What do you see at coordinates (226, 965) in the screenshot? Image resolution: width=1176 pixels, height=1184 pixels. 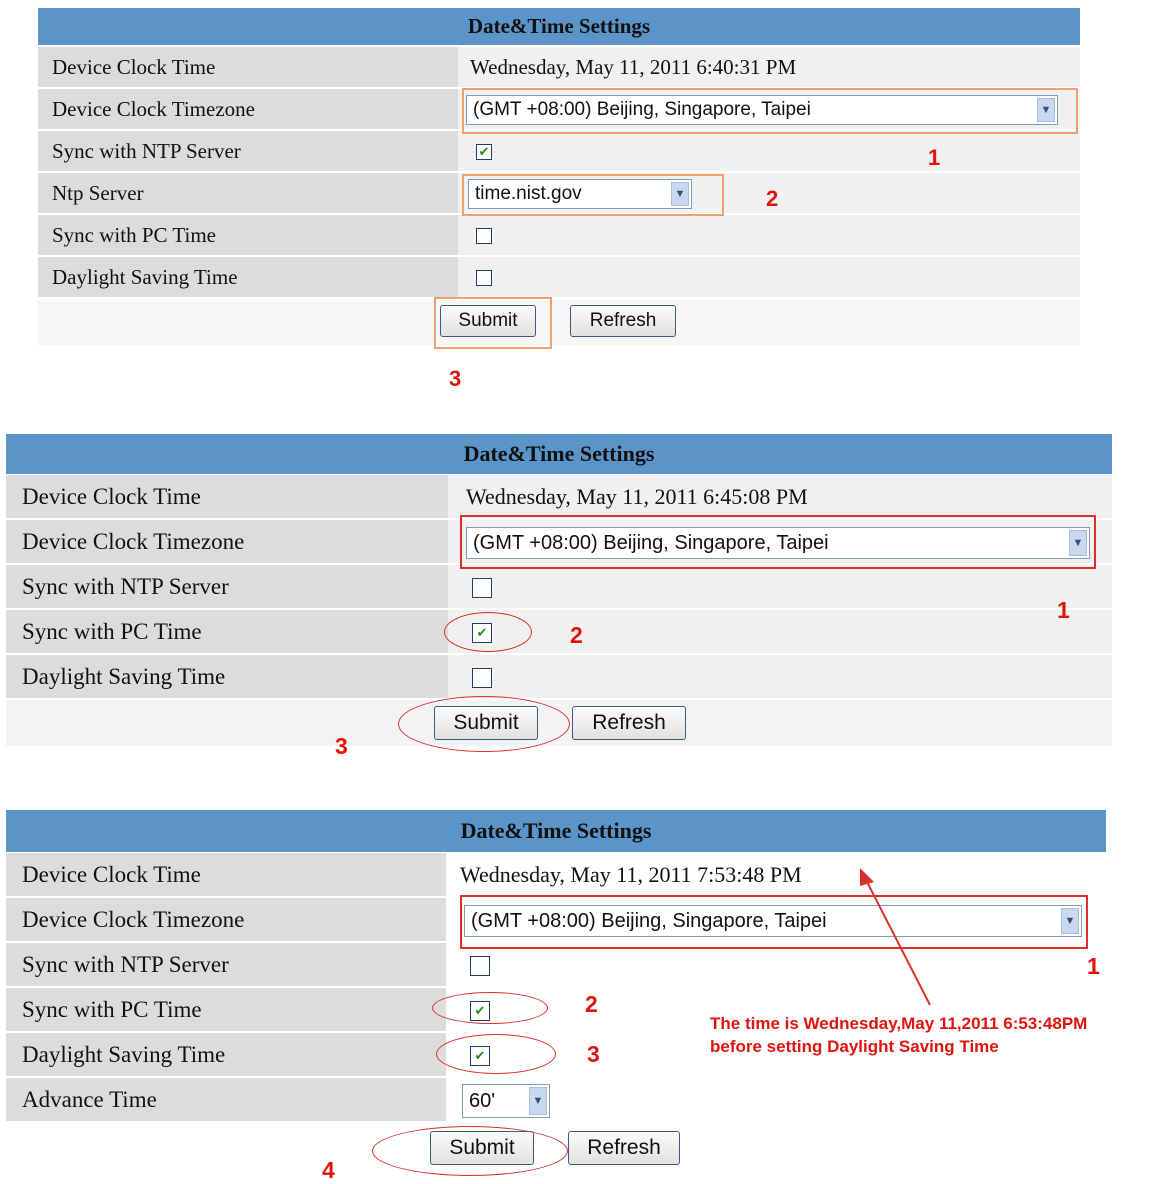 I see `row-label-sync-ntp: Sync with NTP Server` at bounding box center [226, 965].